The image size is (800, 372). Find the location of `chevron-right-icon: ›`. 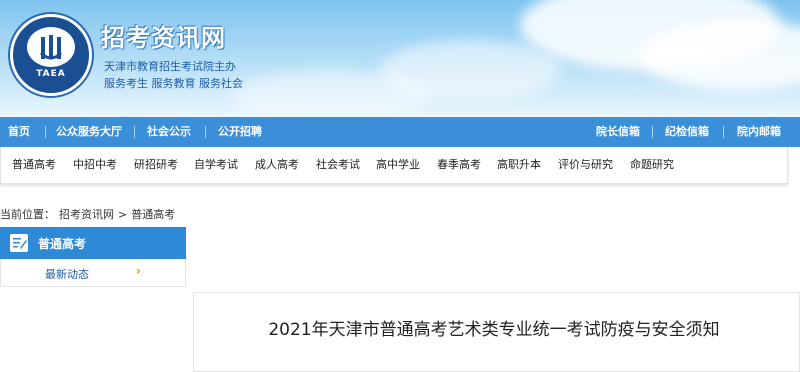

chevron-right-icon: › is located at coordinates (138, 271).